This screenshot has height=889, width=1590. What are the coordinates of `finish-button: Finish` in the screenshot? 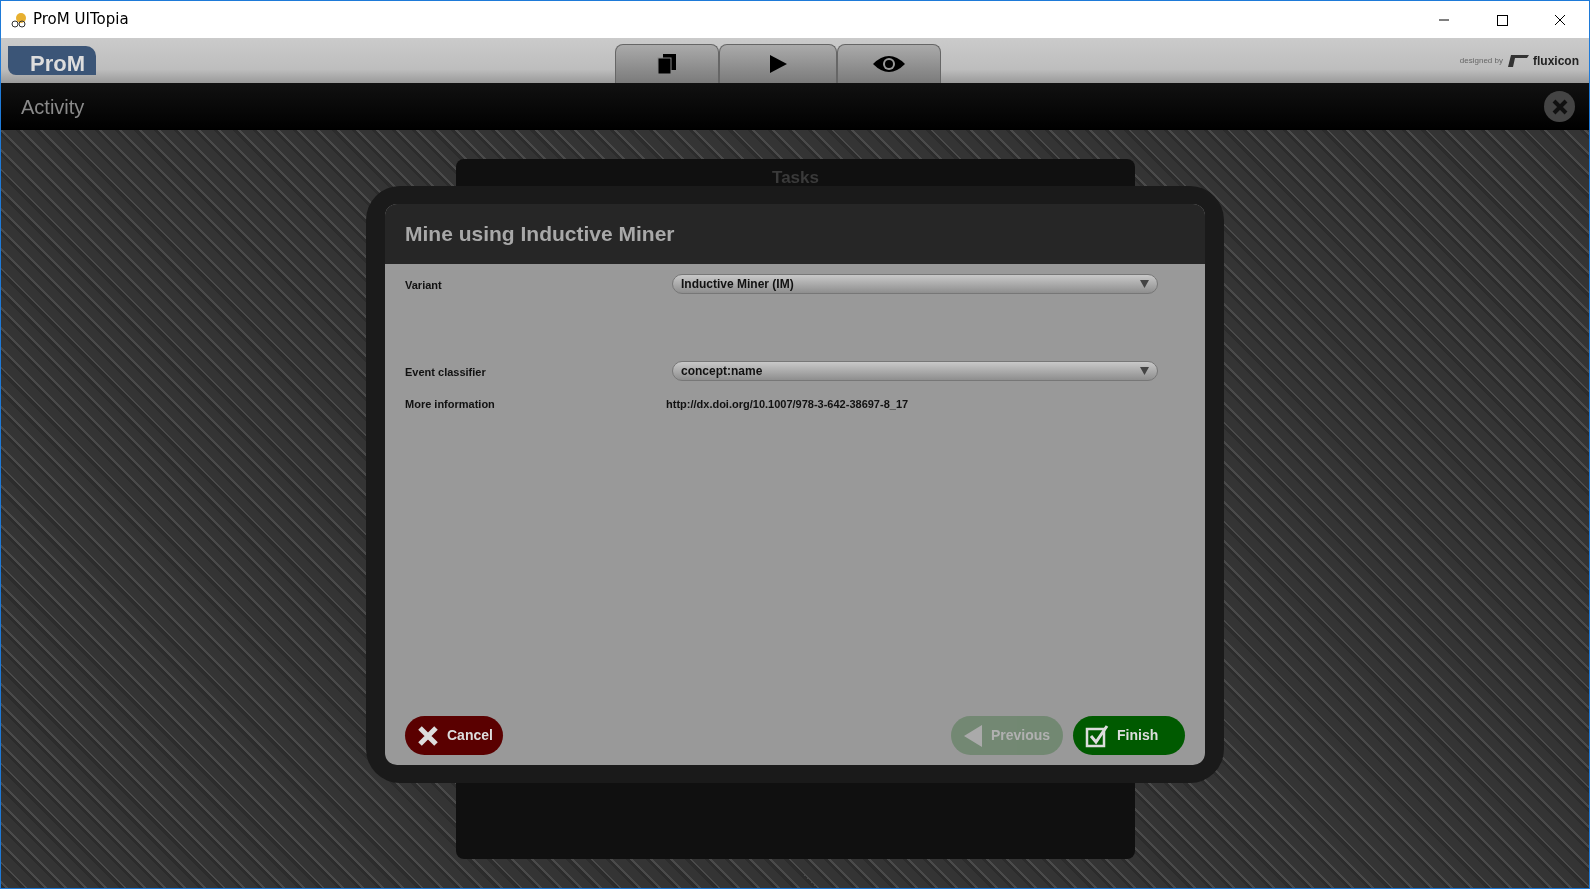 It's located at (1129, 735).